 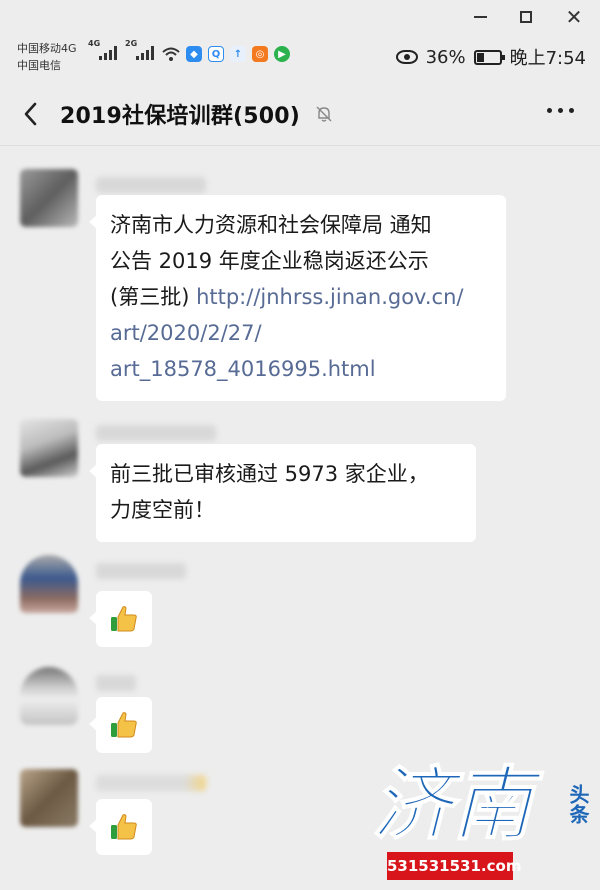 I want to click on message-line: (第三批) http://jnhrss.jinan.gov.cn/, so click(x=301, y=297).